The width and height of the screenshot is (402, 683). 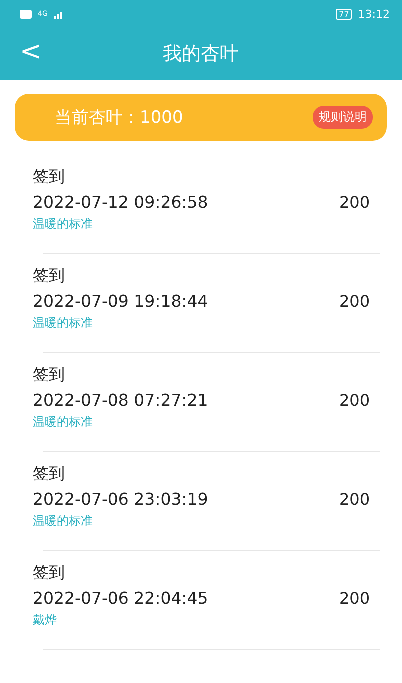 I want to click on record-time: 2022-07-06 22:04:45, so click(x=120, y=598).